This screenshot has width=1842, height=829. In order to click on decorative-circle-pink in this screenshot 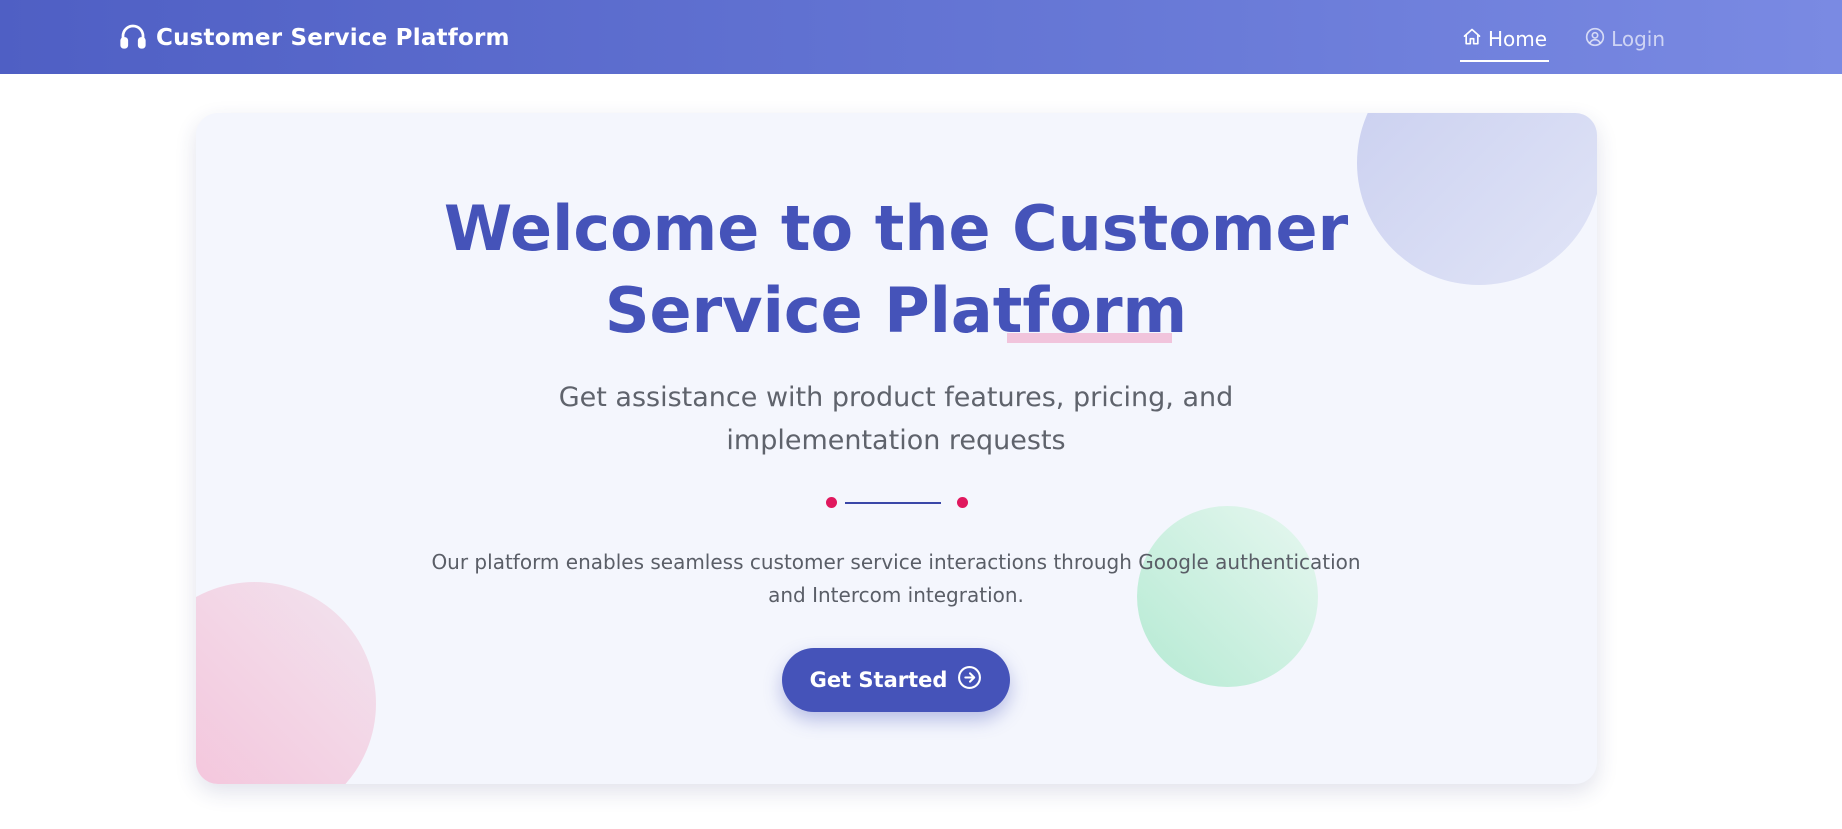, I will do `click(286, 683)`.